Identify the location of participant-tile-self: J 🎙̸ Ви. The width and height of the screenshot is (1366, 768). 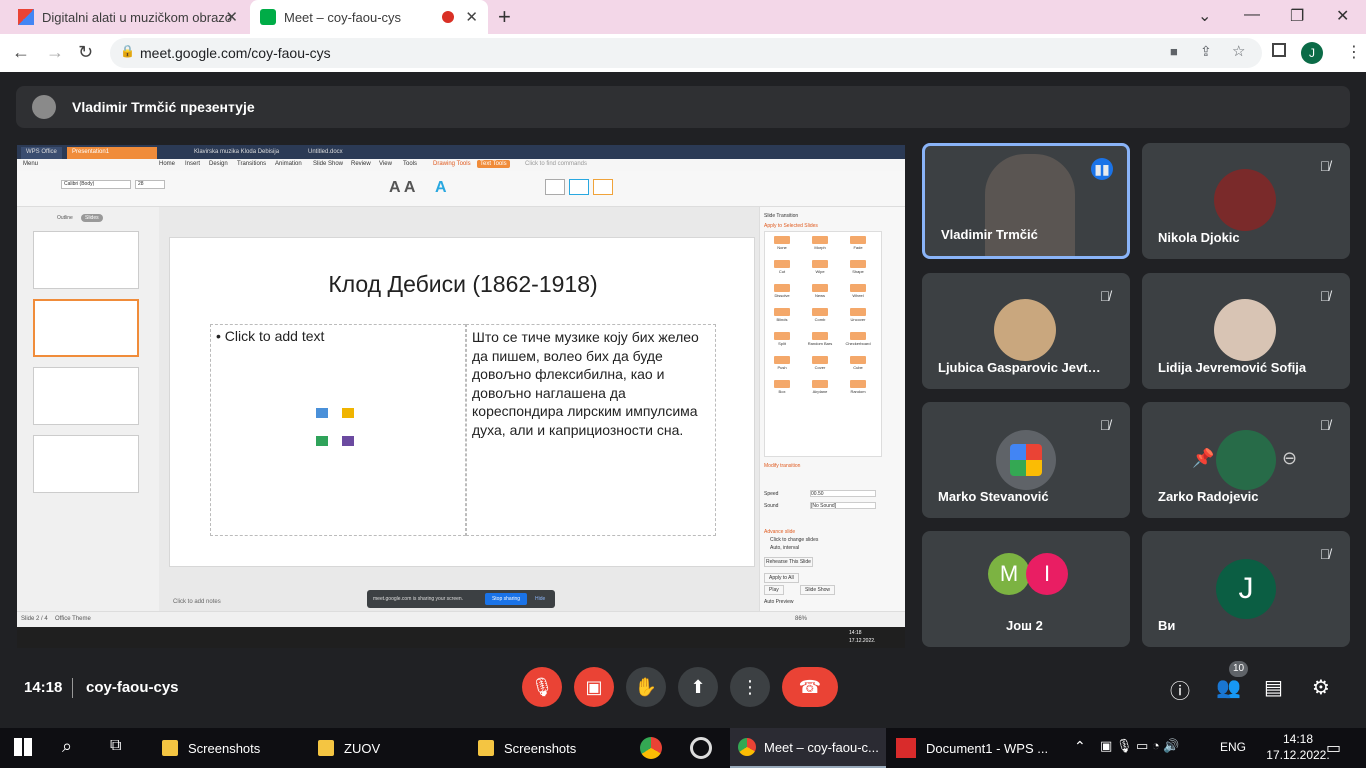
(1246, 589).